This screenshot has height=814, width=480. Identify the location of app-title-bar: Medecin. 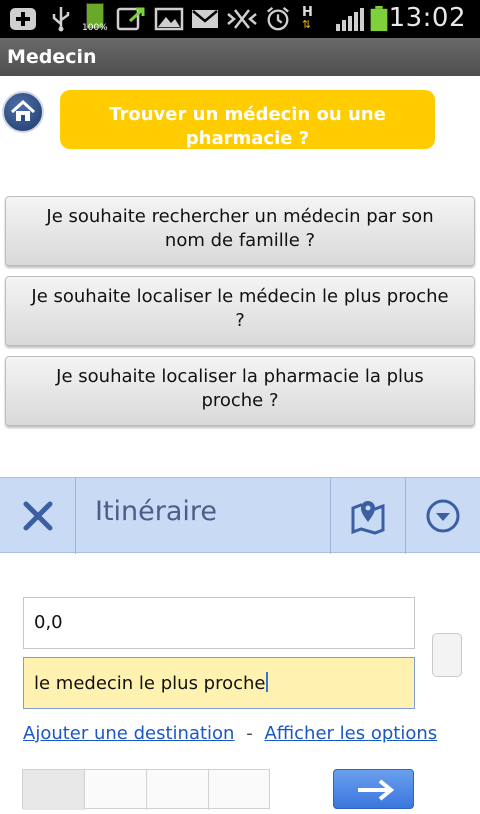
(240, 57).